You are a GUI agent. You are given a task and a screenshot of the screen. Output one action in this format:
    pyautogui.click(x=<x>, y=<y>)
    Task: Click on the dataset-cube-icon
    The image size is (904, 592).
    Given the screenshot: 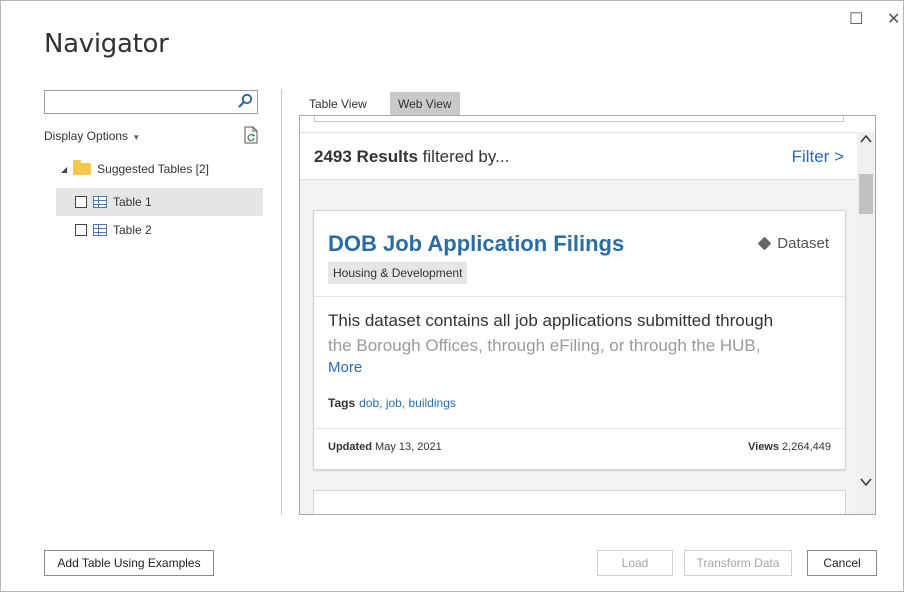 What is the action you would take?
    pyautogui.click(x=764, y=243)
    